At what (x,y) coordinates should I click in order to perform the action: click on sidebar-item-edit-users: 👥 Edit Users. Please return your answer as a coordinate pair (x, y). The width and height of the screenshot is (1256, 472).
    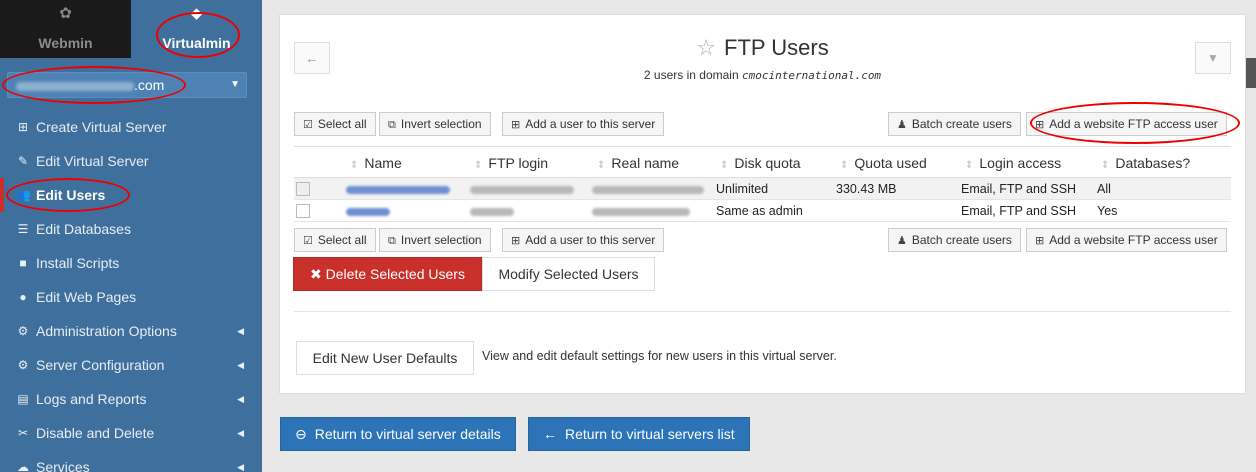
    Looking at the image, I should click on (131, 195).